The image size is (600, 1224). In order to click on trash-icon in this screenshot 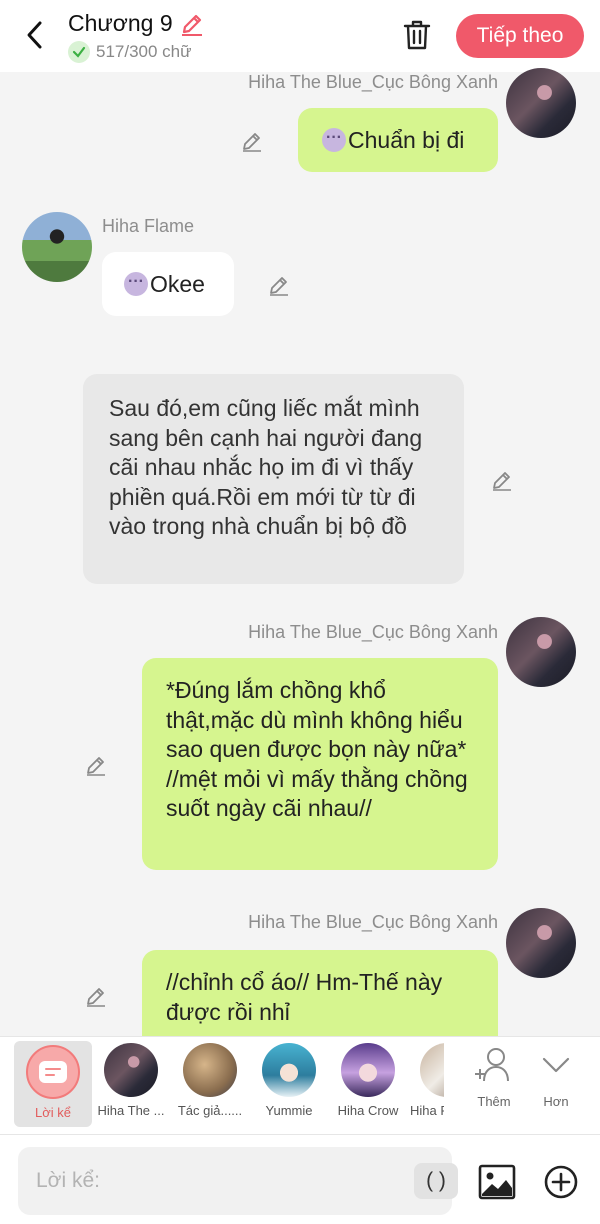, I will do `click(417, 35)`.